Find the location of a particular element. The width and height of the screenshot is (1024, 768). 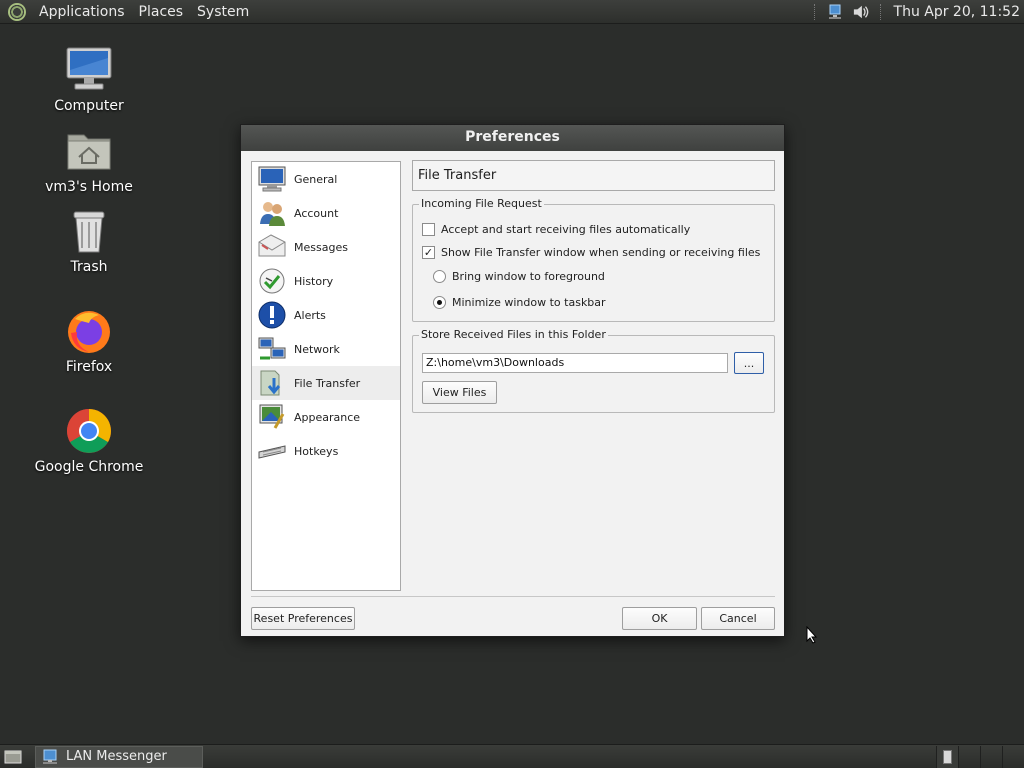

nav-label: File Transfer is located at coordinates (327, 383).